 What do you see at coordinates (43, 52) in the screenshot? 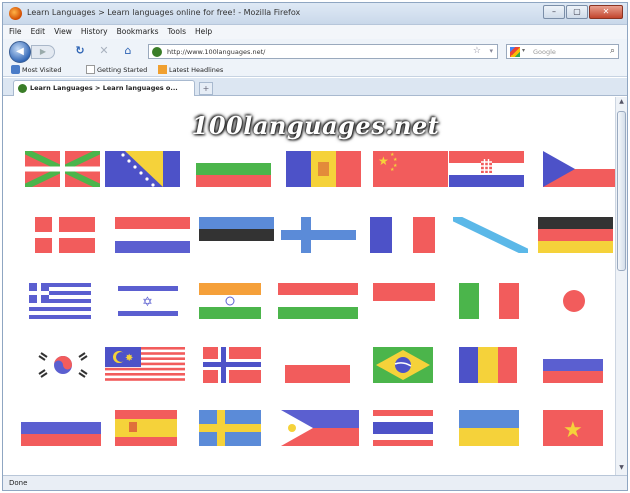
I see `forward-button: ▶` at bounding box center [43, 52].